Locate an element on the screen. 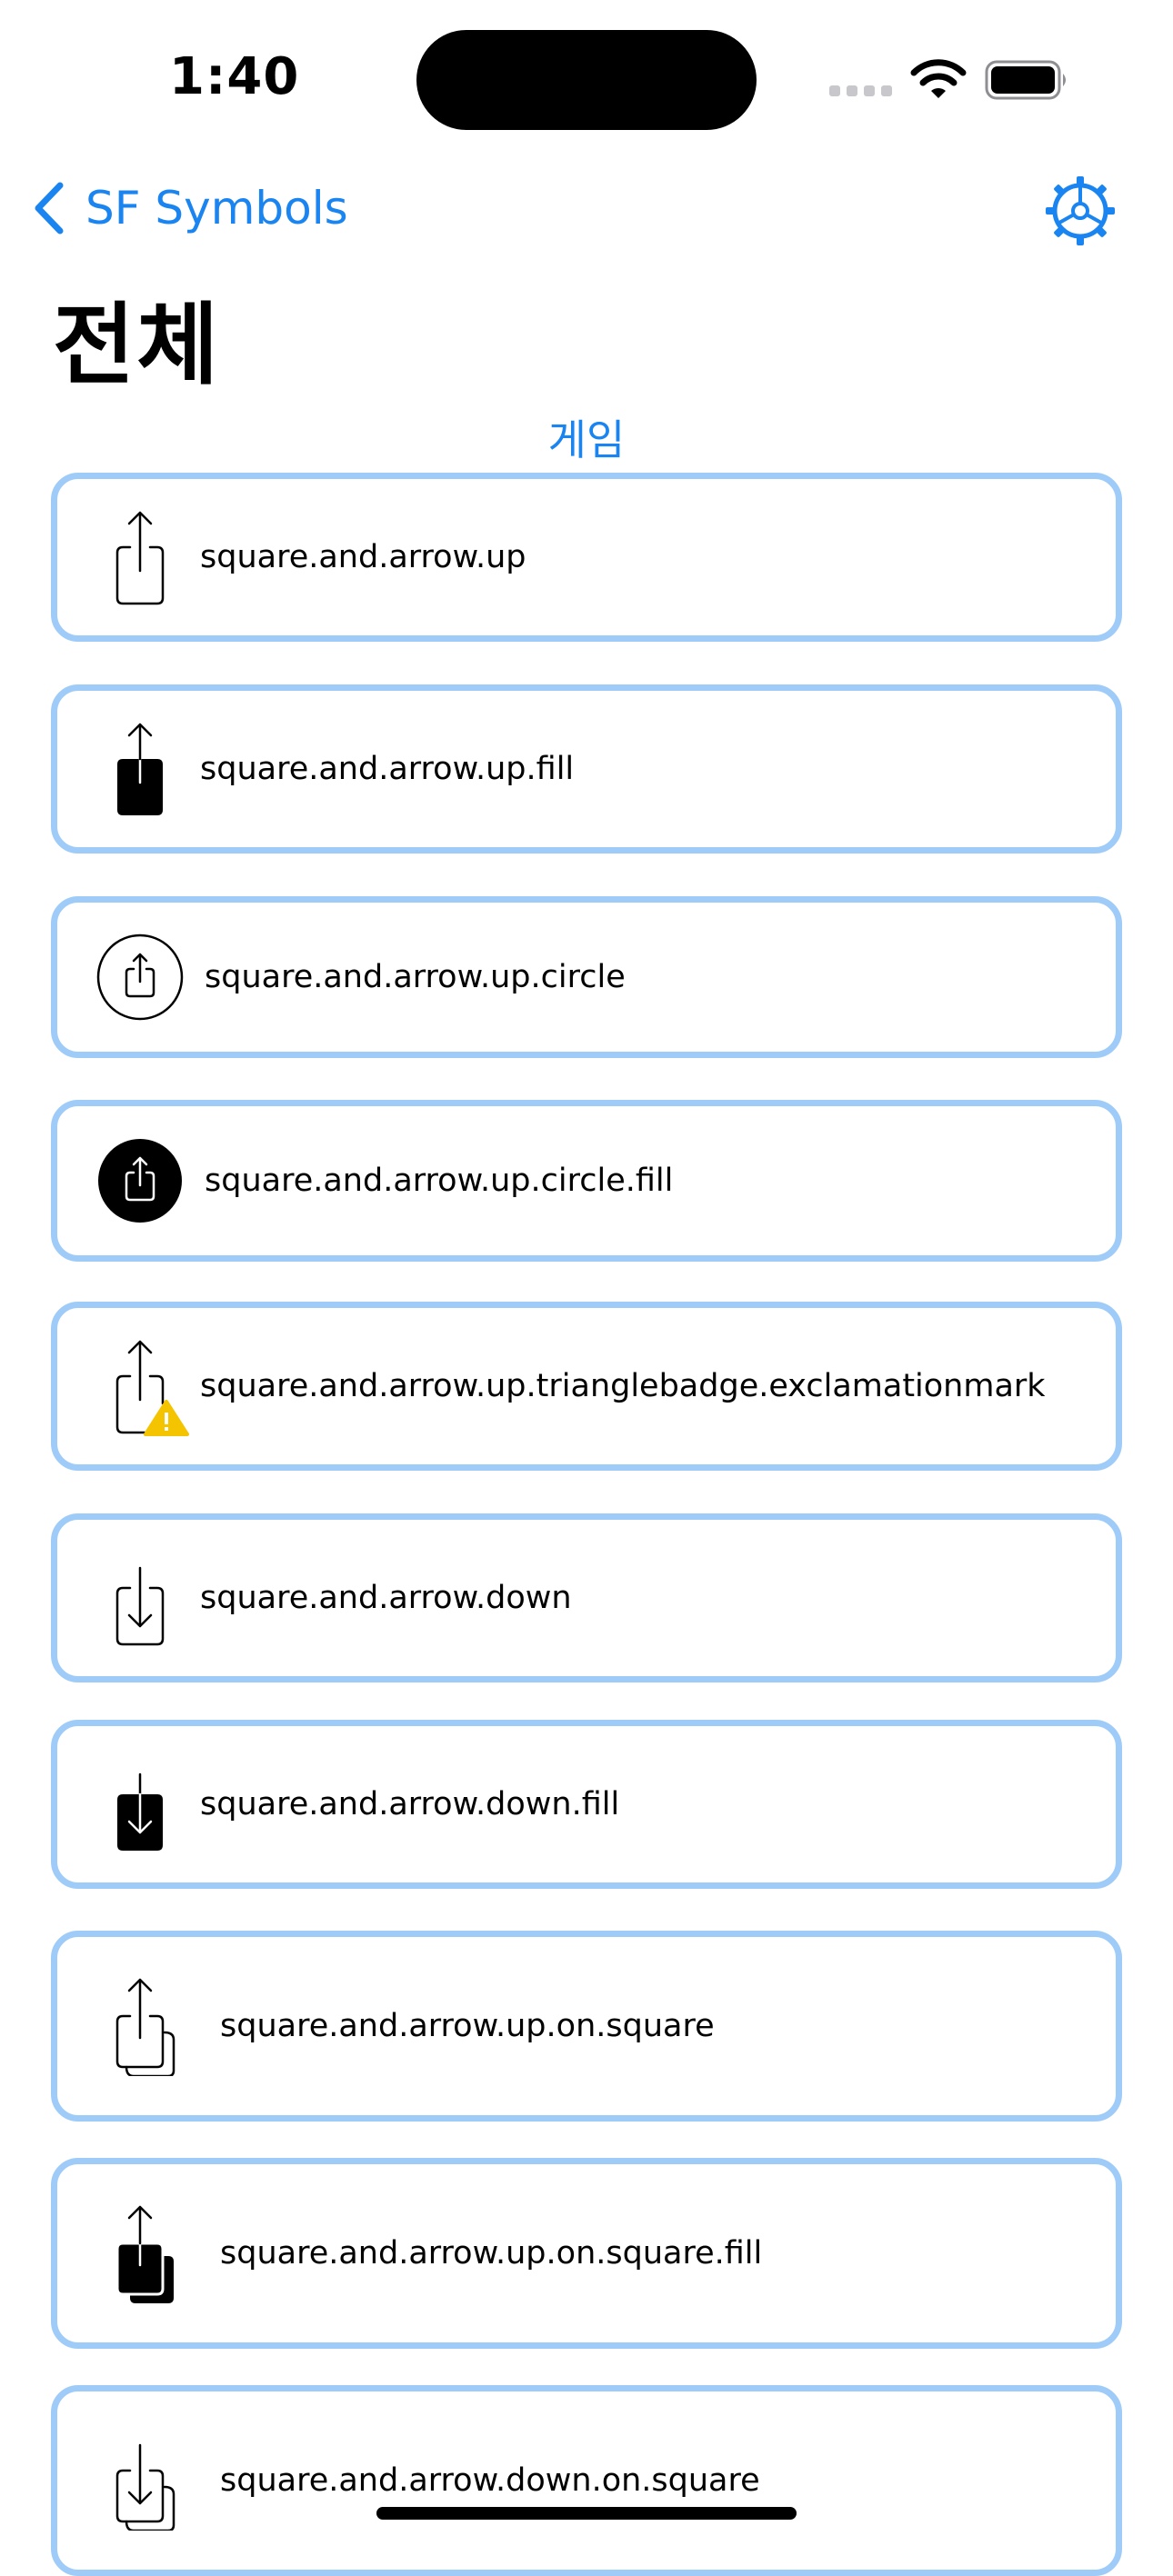  symbol-row: square.and.arrow.down is located at coordinates (586, 1597).